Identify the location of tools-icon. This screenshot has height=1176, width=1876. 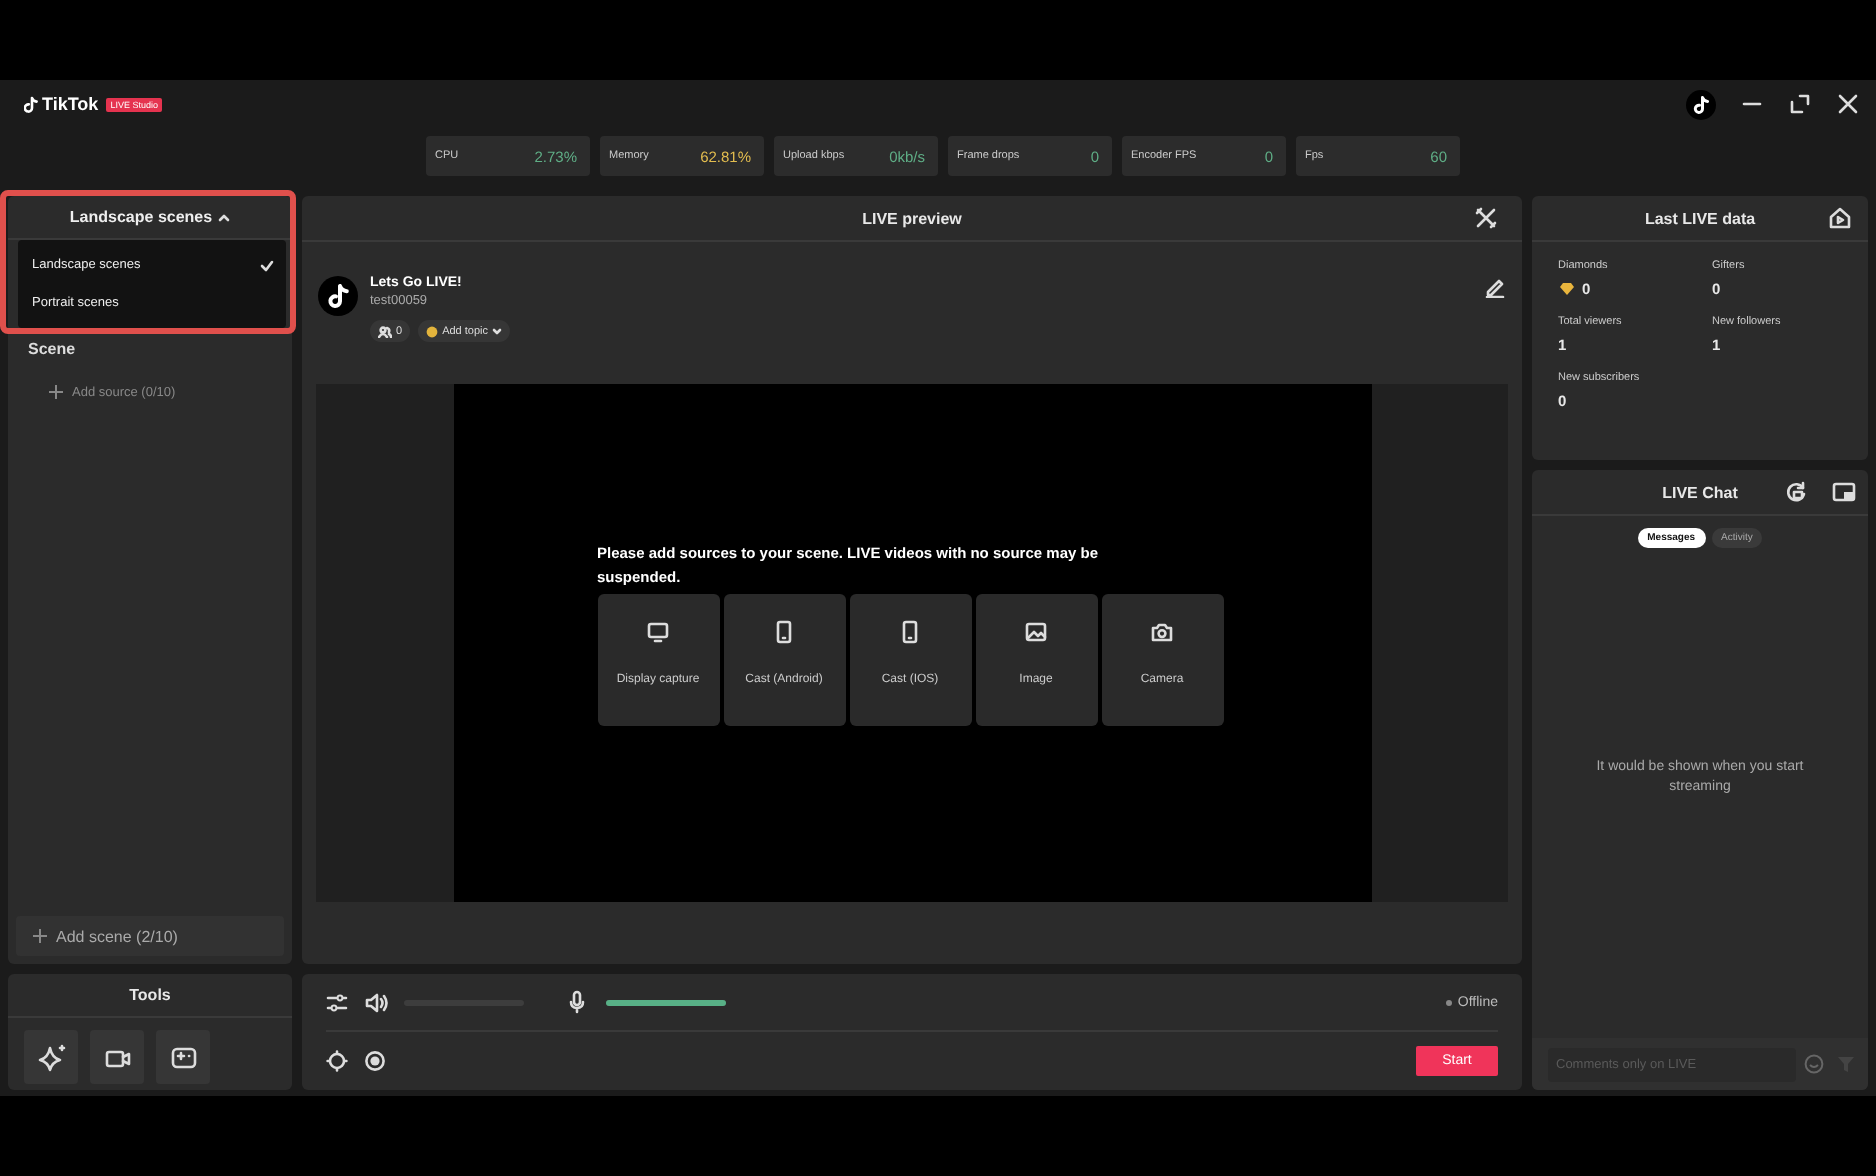
(1486, 218).